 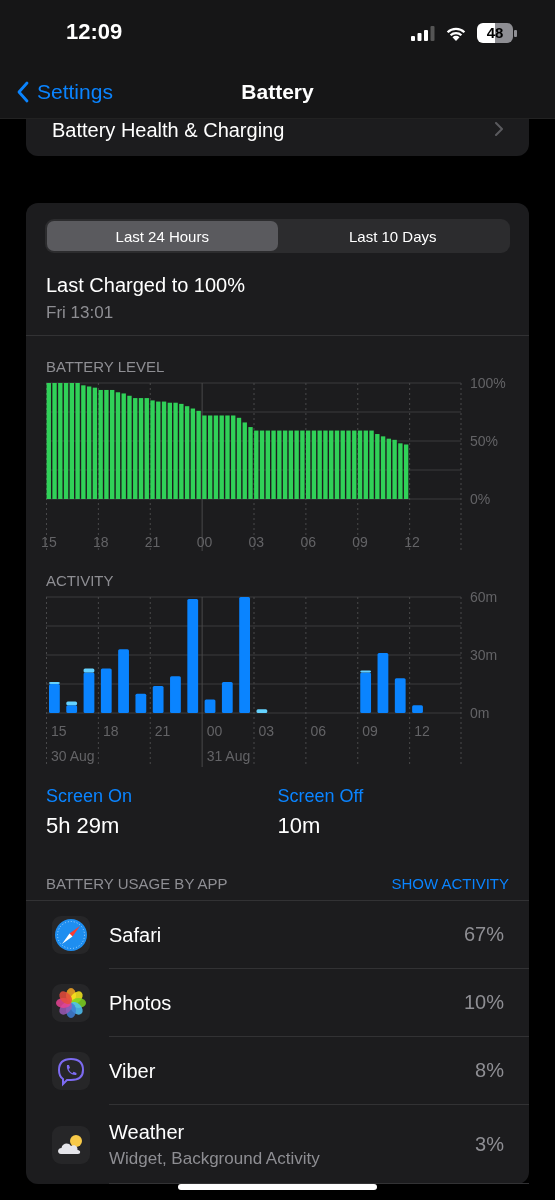 What do you see at coordinates (499, 129) in the screenshot?
I see `chevron-right-icon` at bounding box center [499, 129].